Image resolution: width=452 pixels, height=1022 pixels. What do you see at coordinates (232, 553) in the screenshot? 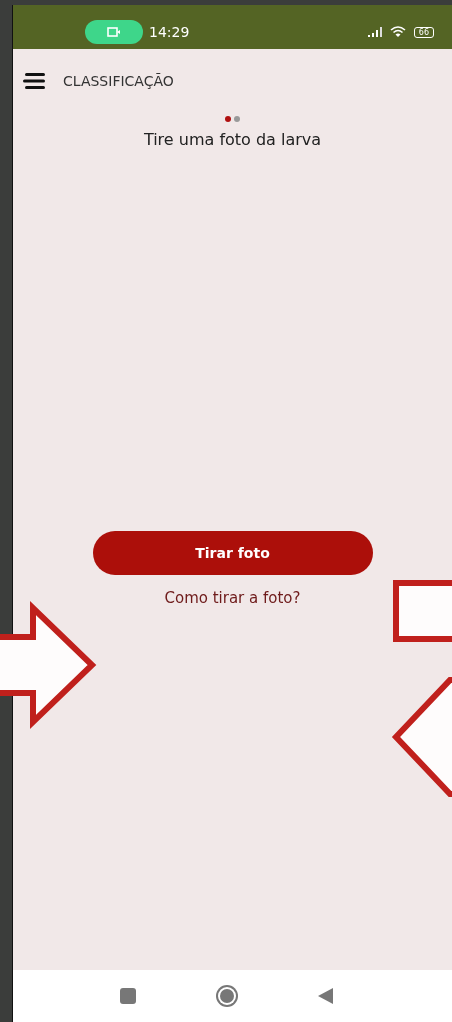
I see `take-photo-button: Tirar foto` at bounding box center [232, 553].